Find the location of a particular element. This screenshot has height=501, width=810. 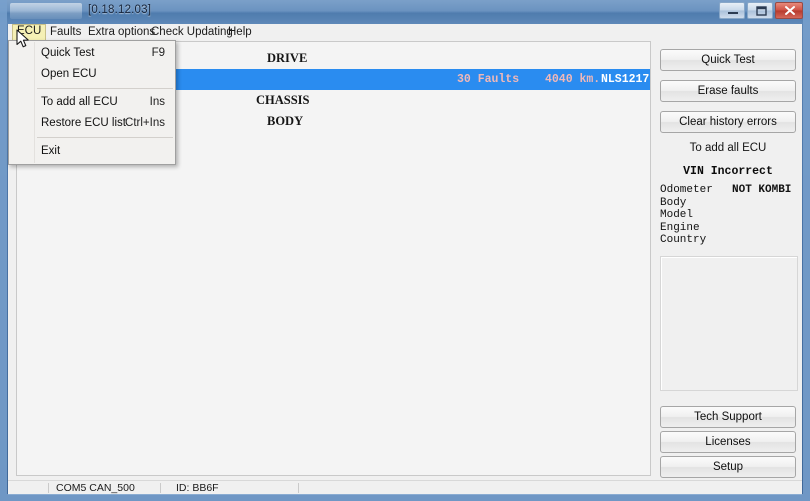

dropdown-item-open-ecu-label: Open ECU is located at coordinates (69, 74).